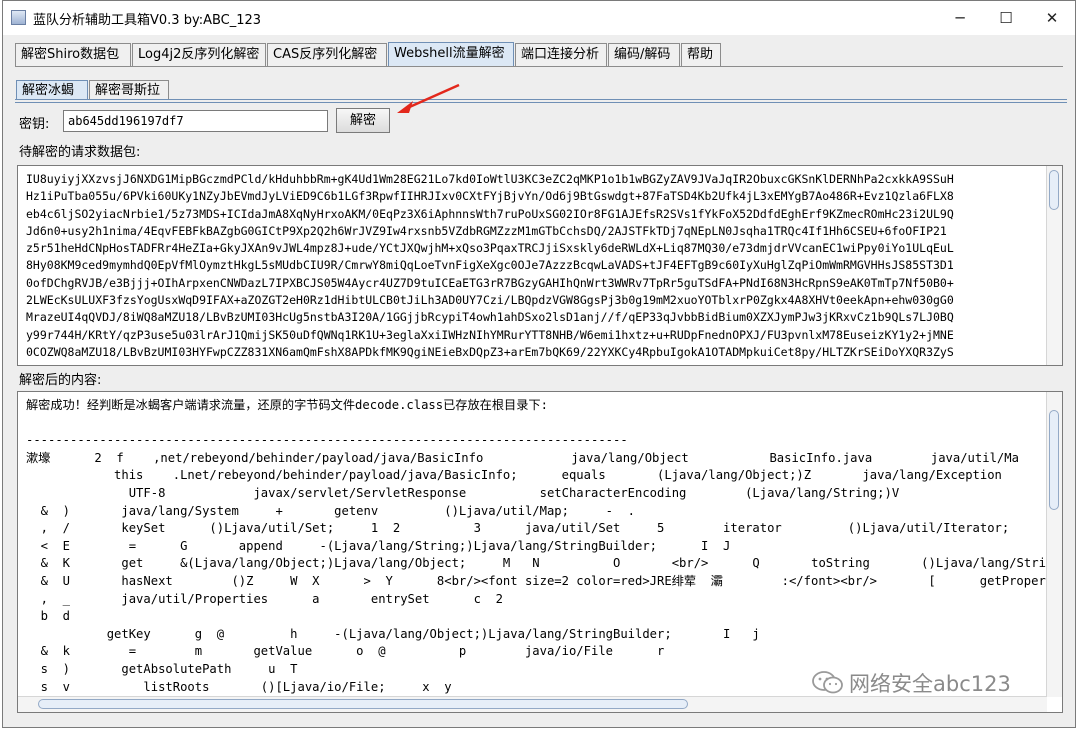  What do you see at coordinates (1006, 18) in the screenshot?
I see `maximize-button: ☐` at bounding box center [1006, 18].